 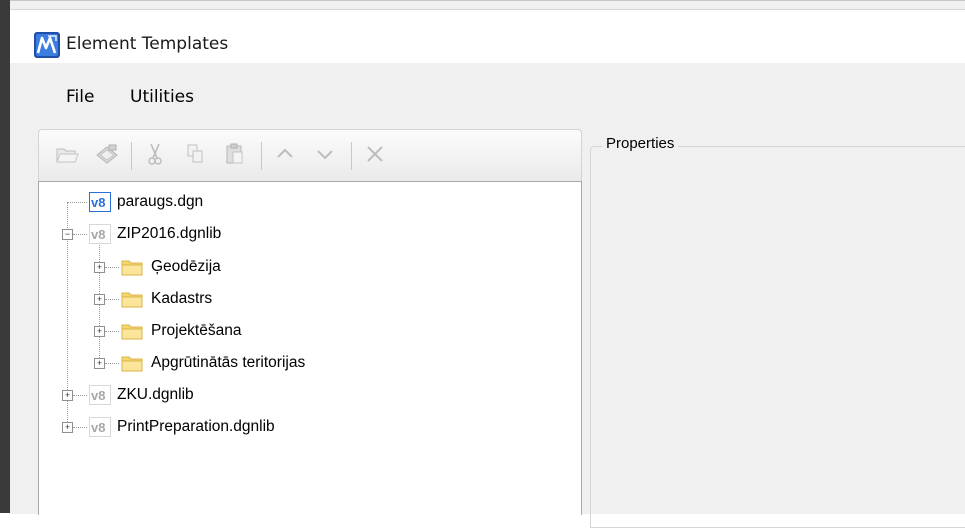 I want to click on tree-node-zku: v8 ZKU.dgnlib, so click(x=141, y=395).